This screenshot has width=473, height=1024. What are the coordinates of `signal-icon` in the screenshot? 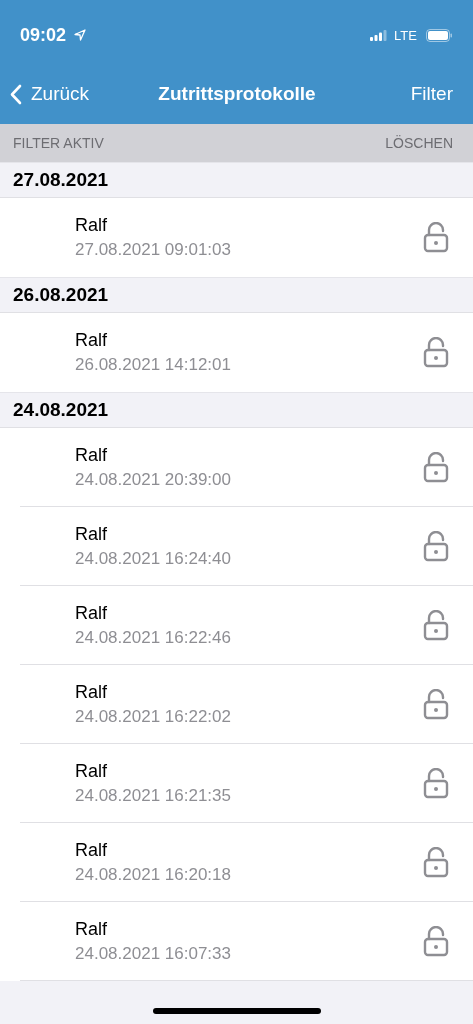 It's located at (379, 35).